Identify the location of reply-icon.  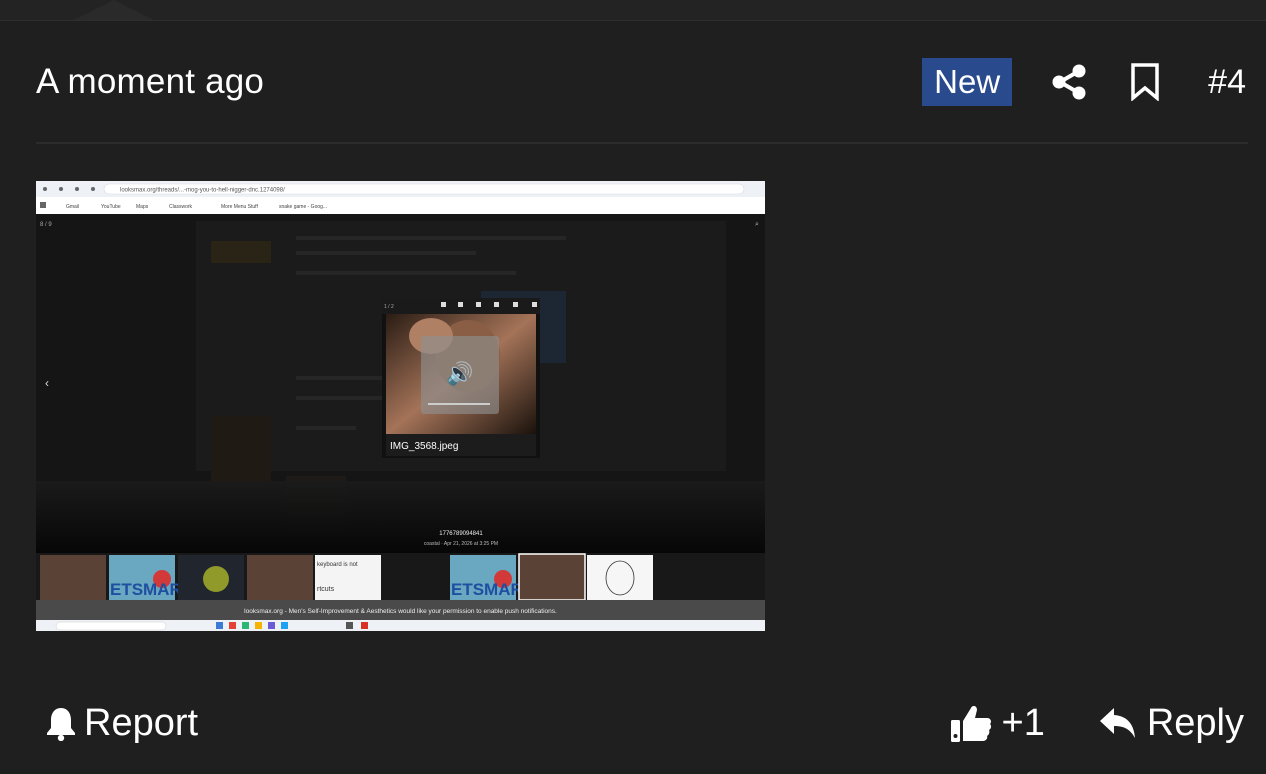
(1117, 723).